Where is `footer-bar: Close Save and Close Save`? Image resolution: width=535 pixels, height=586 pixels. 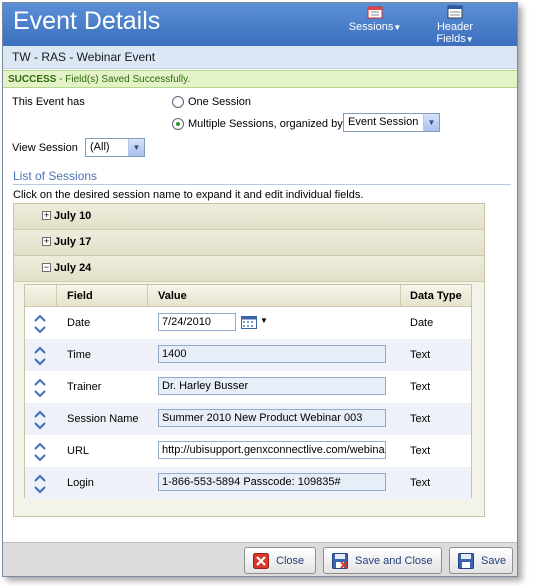
footer-bar: Close Save and Close Save is located at coordinates (260, 559).